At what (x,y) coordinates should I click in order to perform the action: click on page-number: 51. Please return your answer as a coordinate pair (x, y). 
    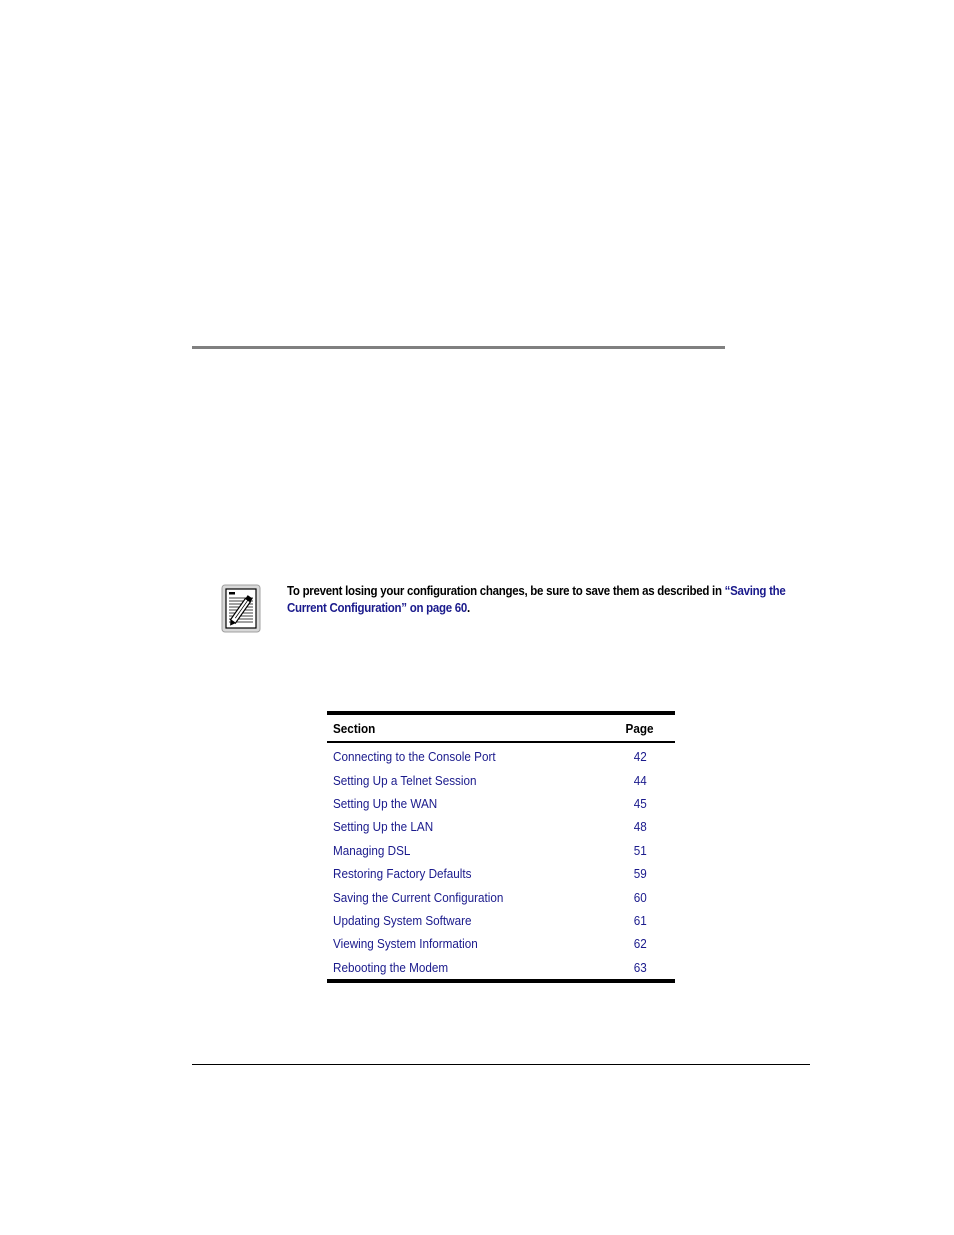
    Looking at the image, I should click on (640, 850).